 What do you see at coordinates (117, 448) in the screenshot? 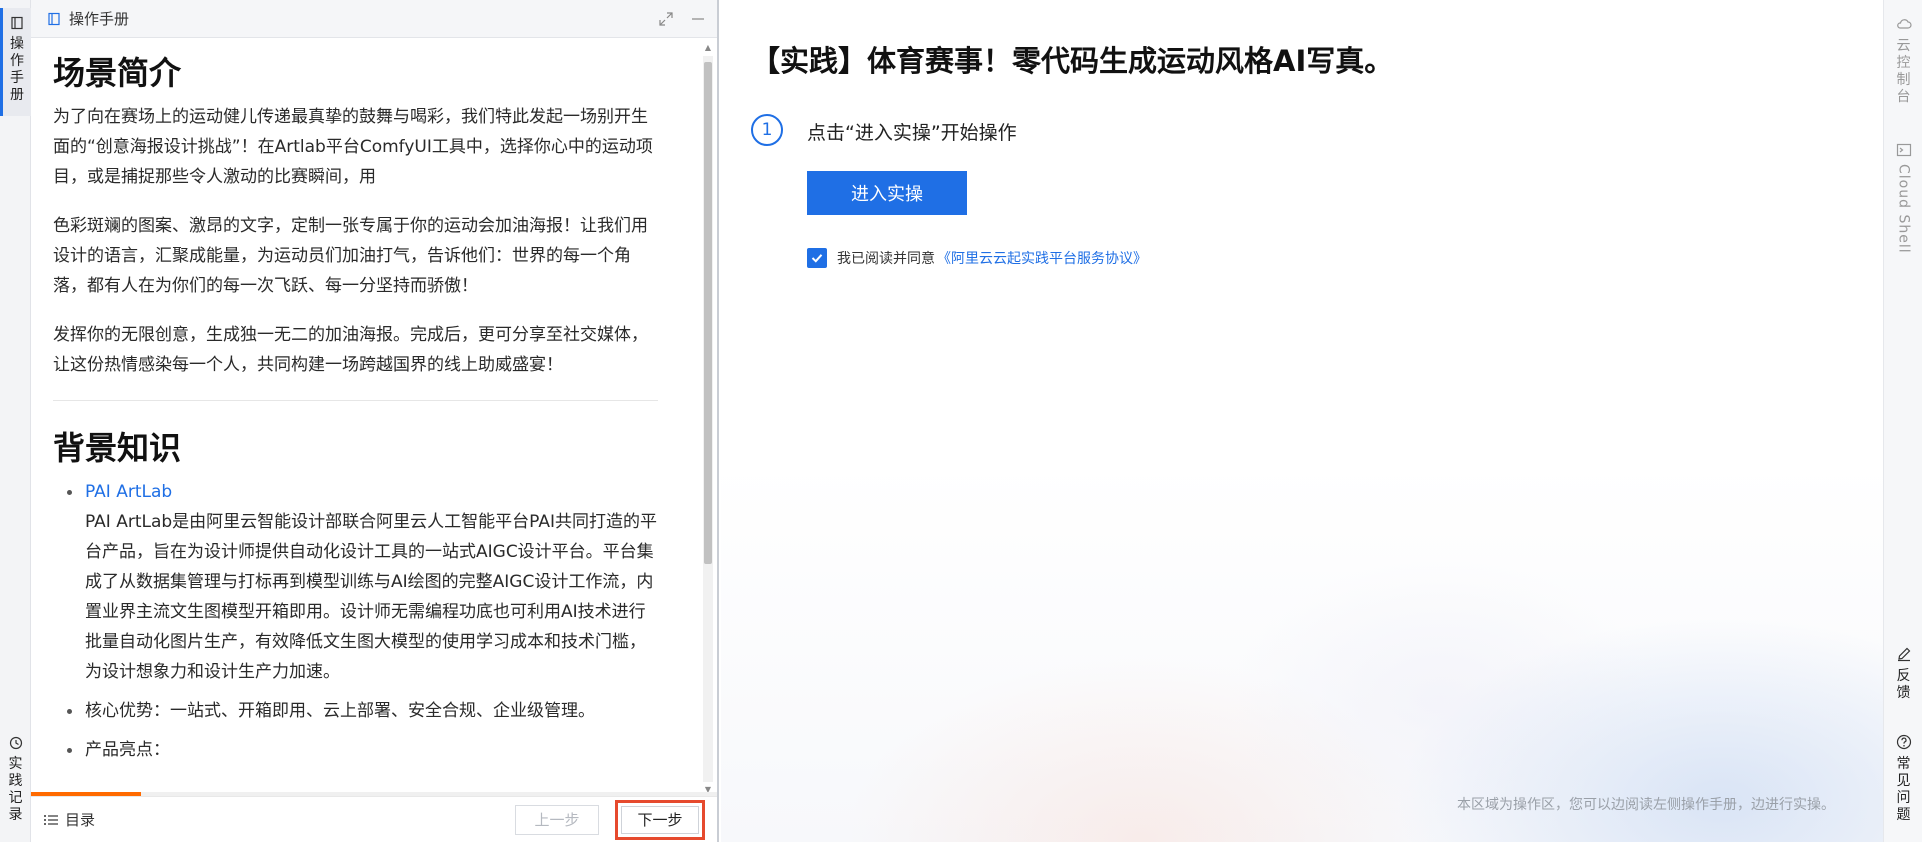
I see `section-title-background: 背景知识` at bounding box center [117, 448].